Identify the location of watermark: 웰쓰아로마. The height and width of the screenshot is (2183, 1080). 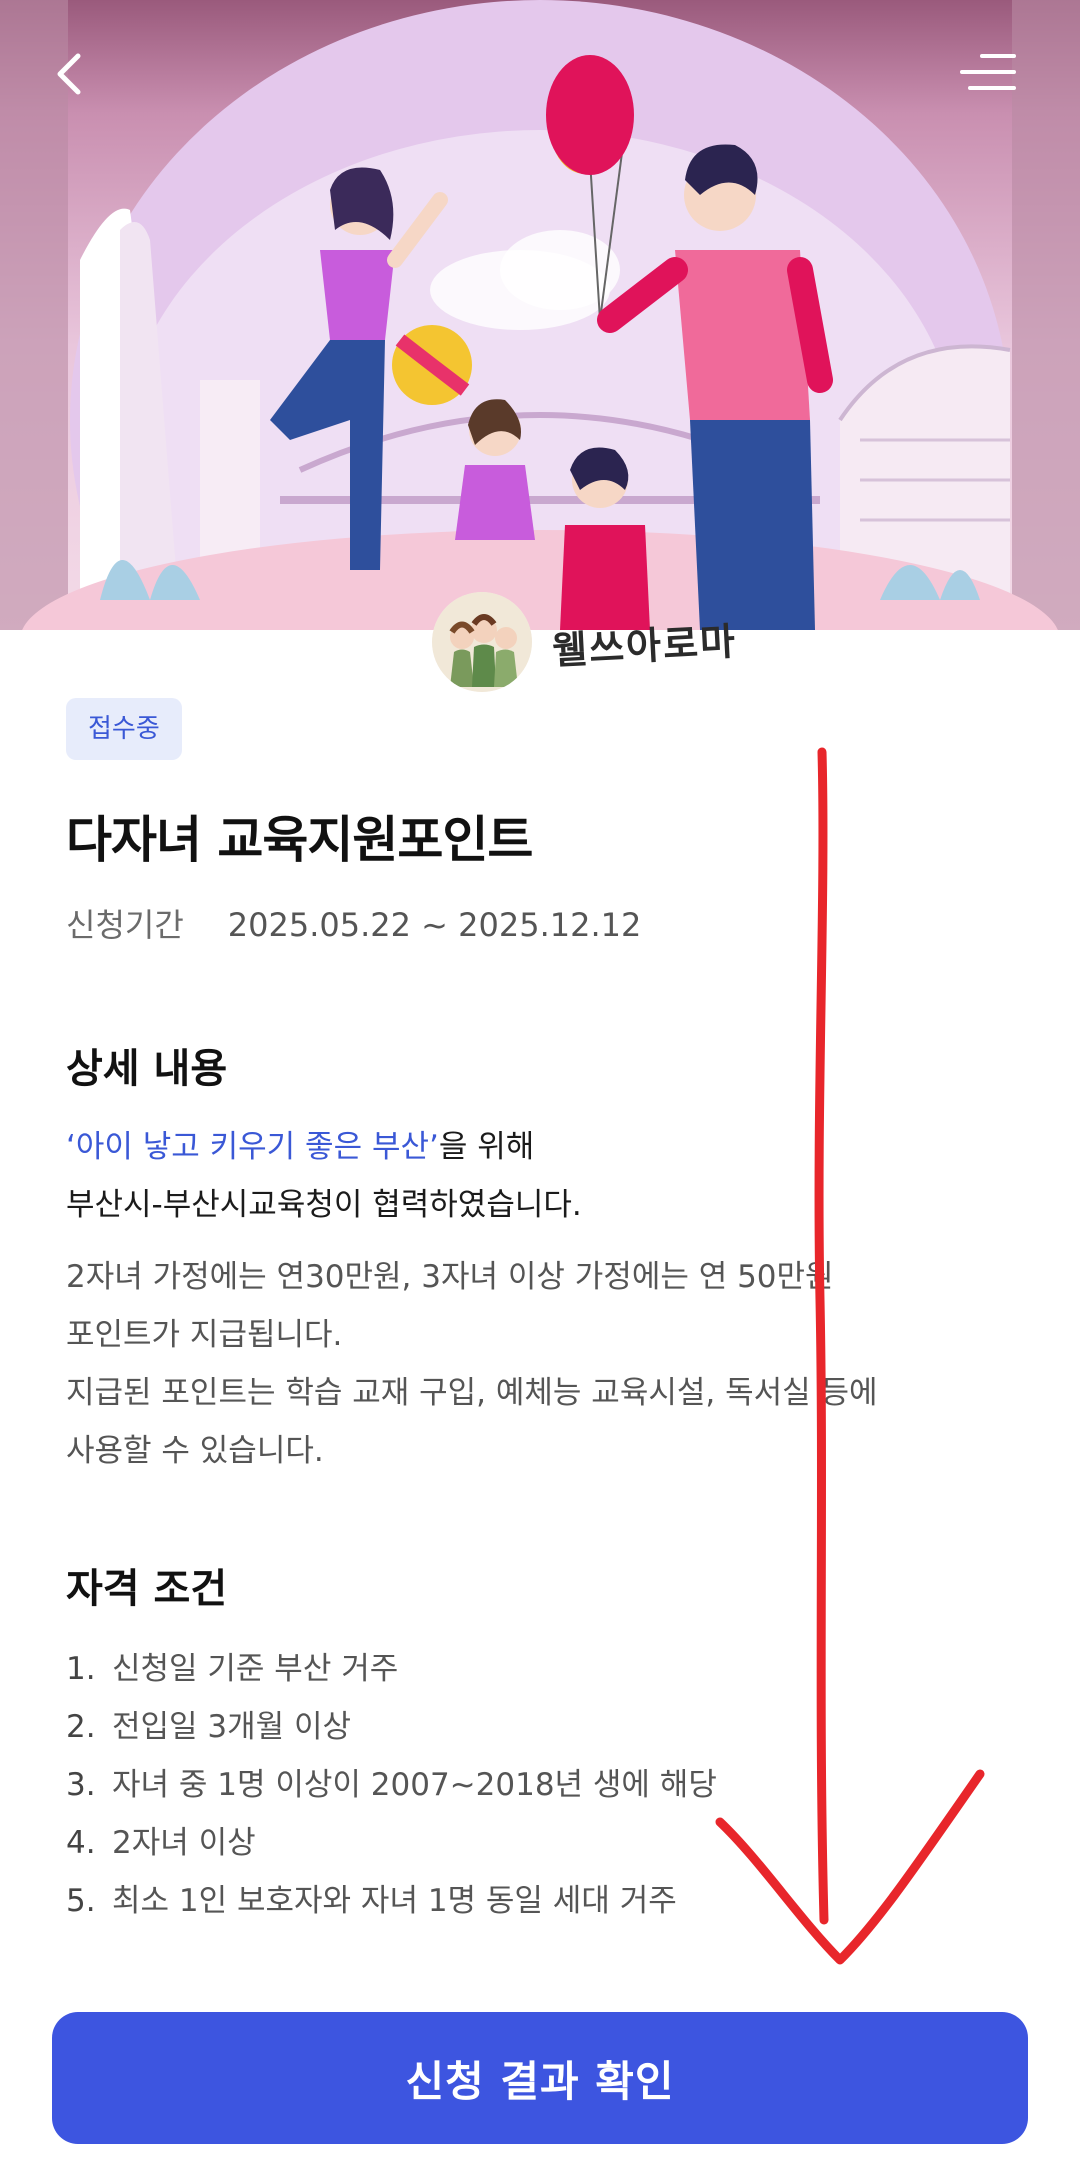
(597, 642).